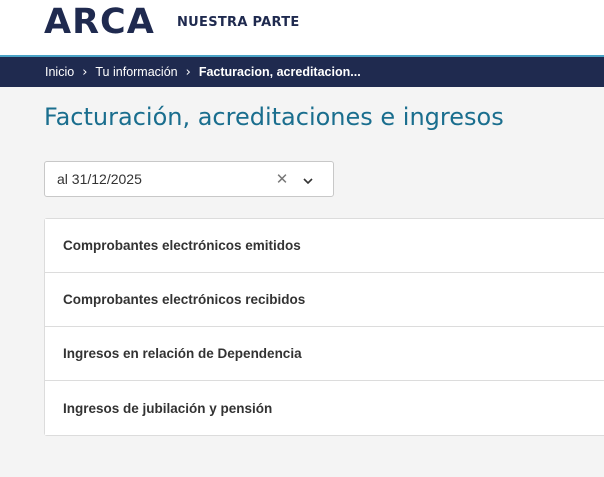 The image size is (604, 477). I want to click on section-ingresos-dependencia: Ingresos en relación de Dependencia, so click(324, 354).